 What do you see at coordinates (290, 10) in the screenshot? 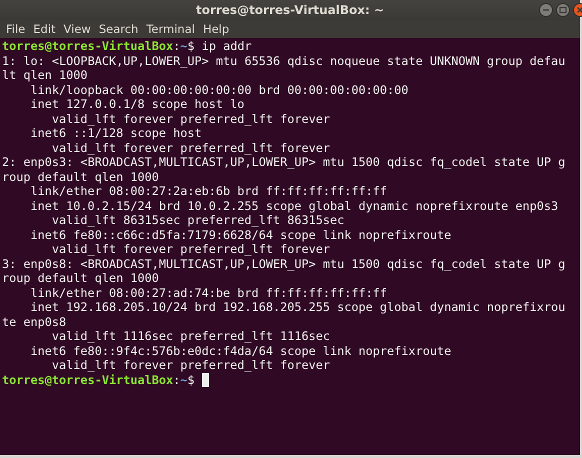
I see `window-title: torres@torres-VirtualBox: ~` at bounding box center [290, 10].